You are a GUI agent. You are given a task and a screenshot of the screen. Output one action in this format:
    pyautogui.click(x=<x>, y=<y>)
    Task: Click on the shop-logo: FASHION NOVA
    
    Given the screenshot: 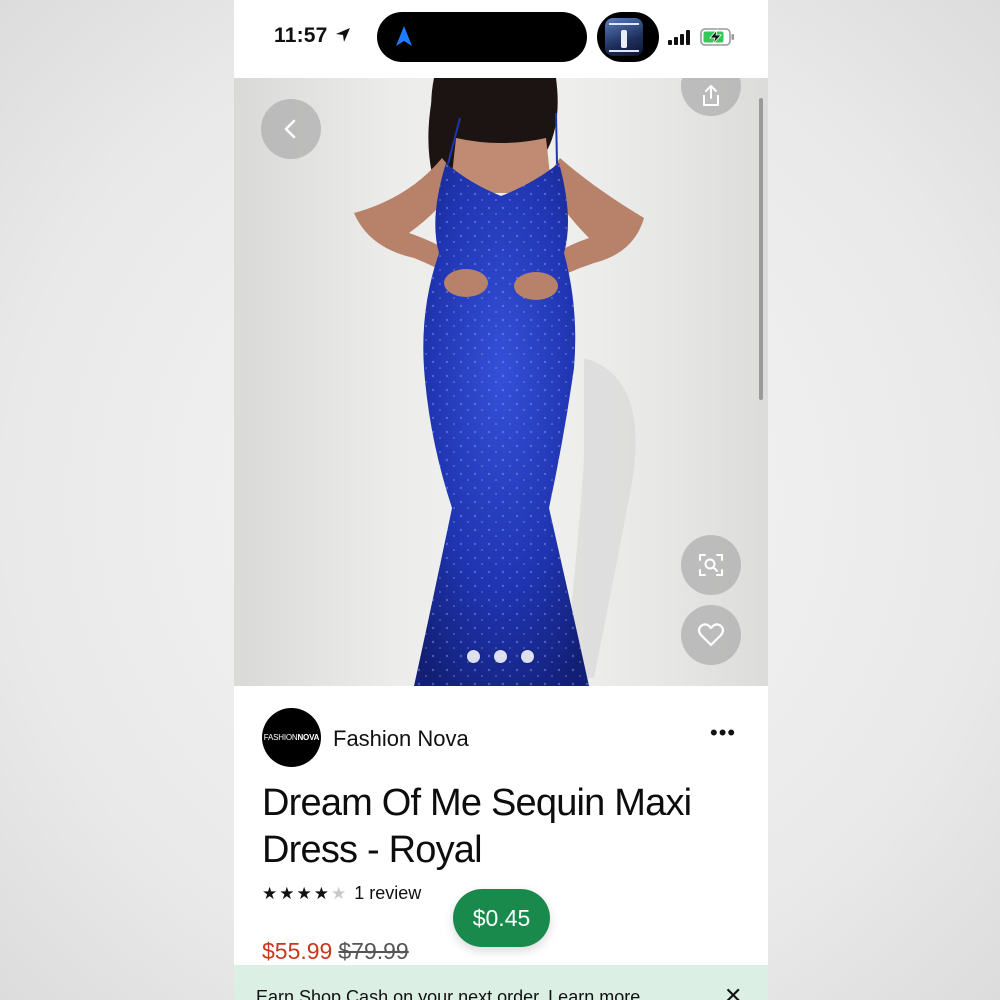 What is the action you would take?
    pyautogui.click(x=291, y=737)
    